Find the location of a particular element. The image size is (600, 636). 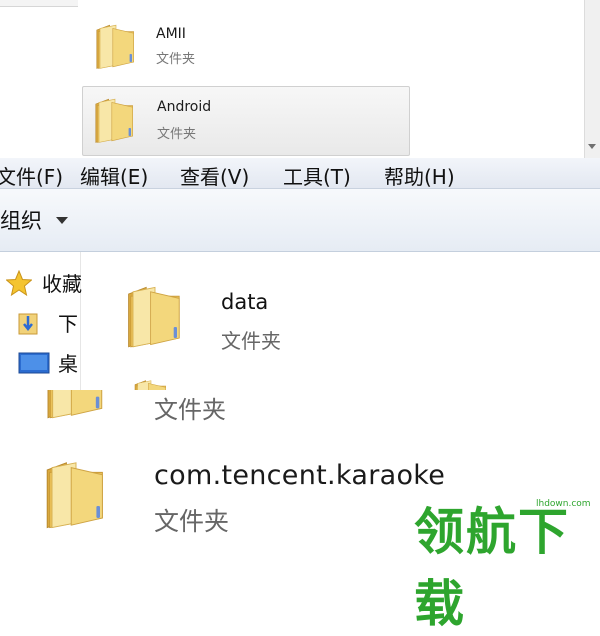

menu-help: 帮助(H) is located at coordinates (419, 175).